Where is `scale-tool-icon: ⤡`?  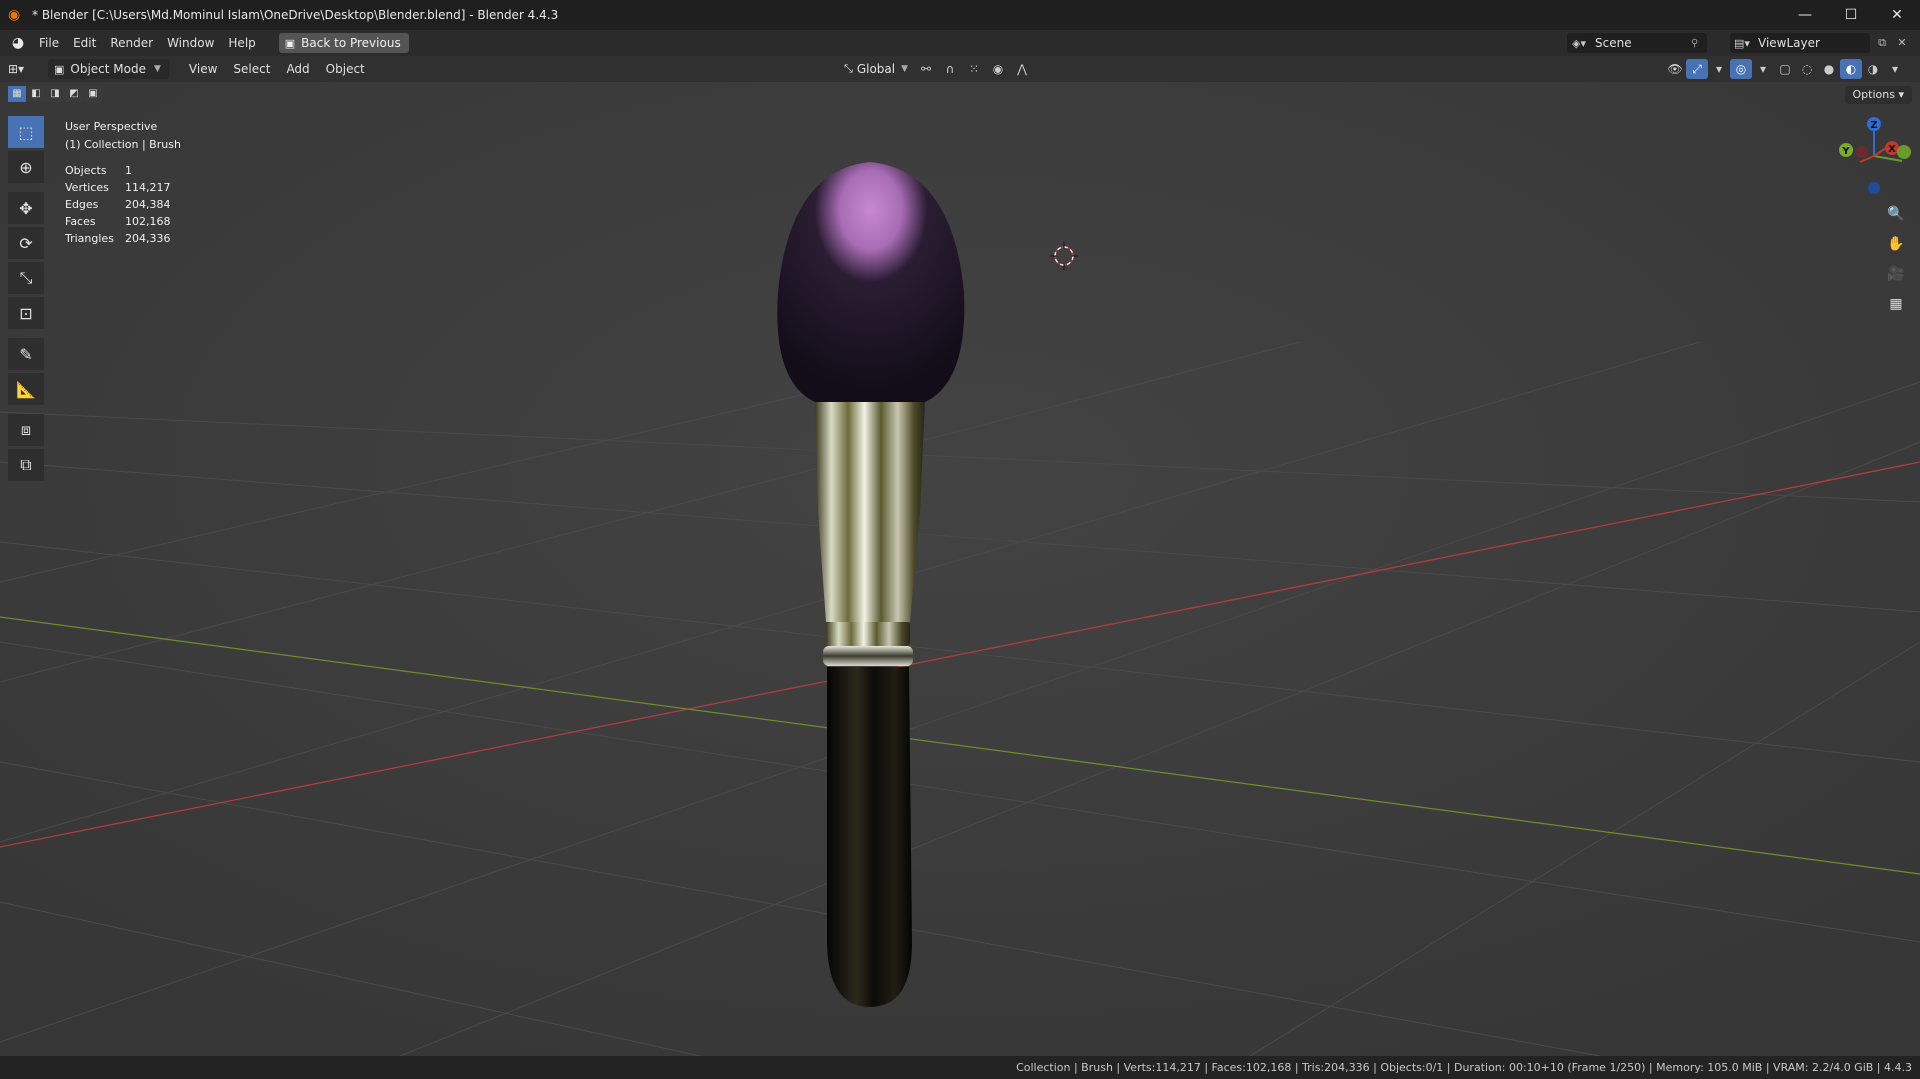
scale-tool-icon: ⤡ is located at coordinates (26, 278).